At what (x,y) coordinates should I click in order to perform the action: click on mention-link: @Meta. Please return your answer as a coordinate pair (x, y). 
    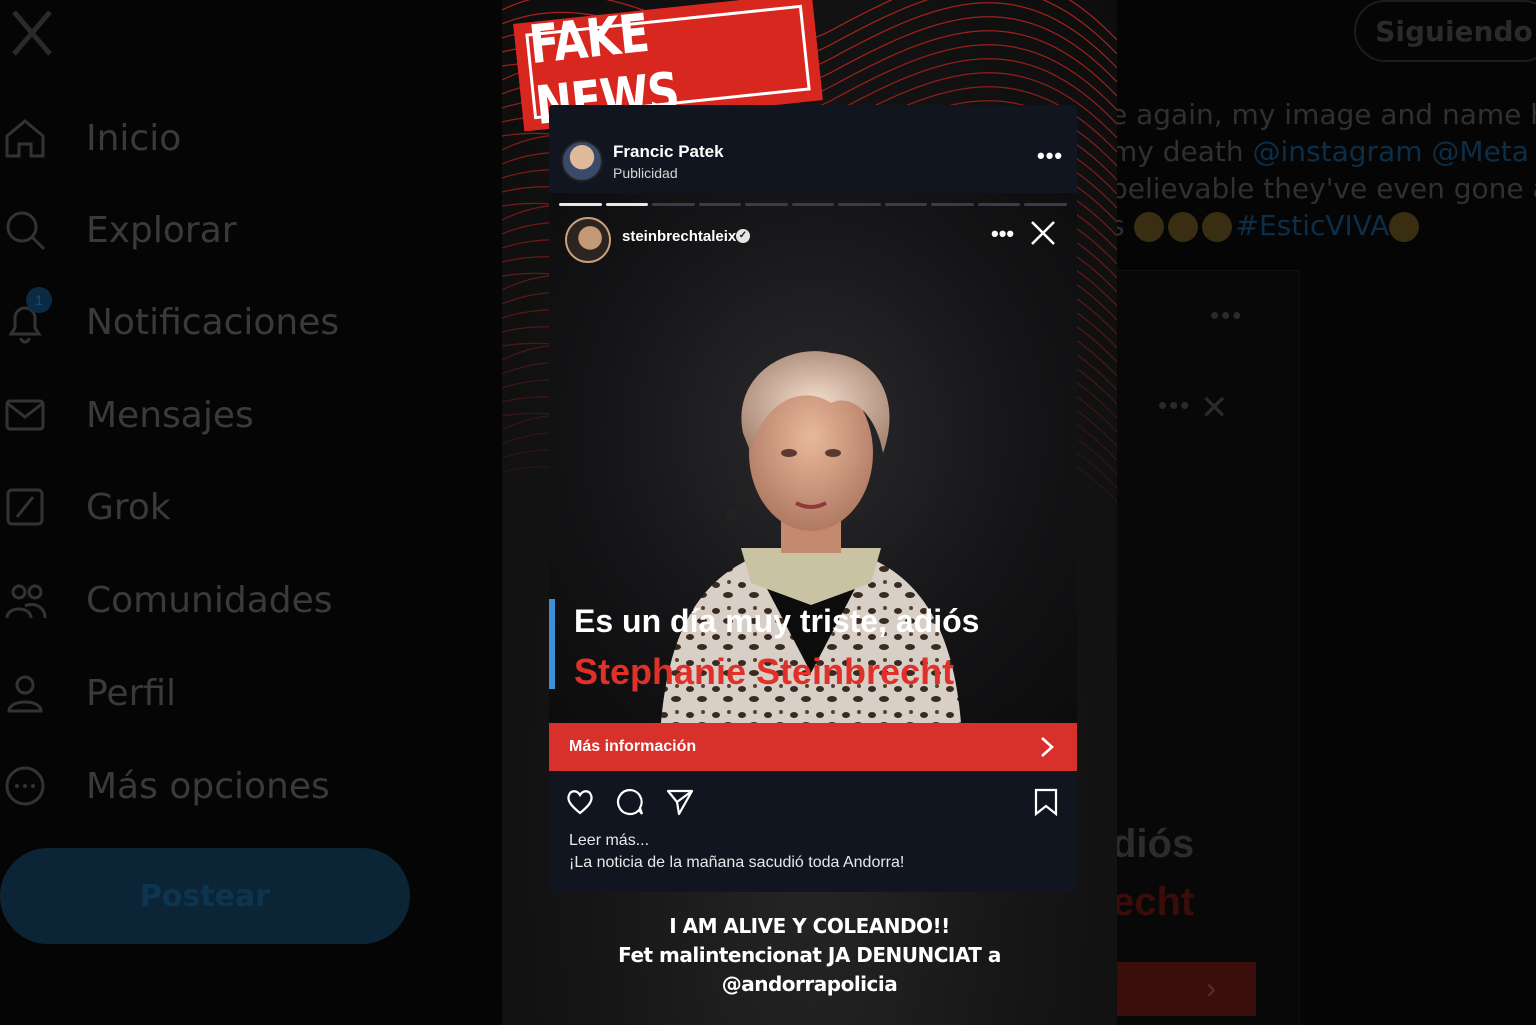
    Looking at the image, I should click on (1480, 151).